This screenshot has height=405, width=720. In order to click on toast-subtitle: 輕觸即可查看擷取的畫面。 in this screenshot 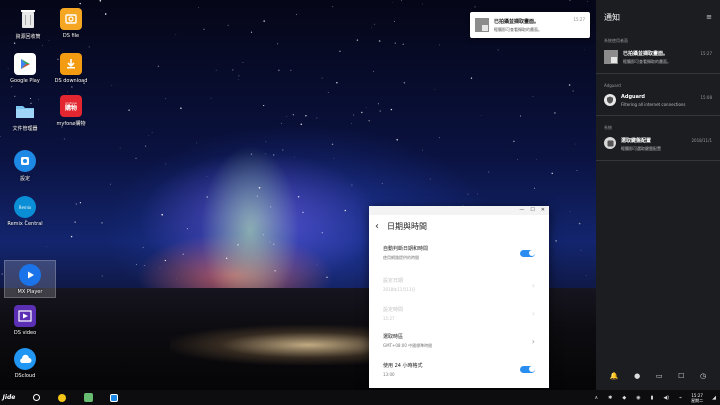, I will do `click(518, 29)`.